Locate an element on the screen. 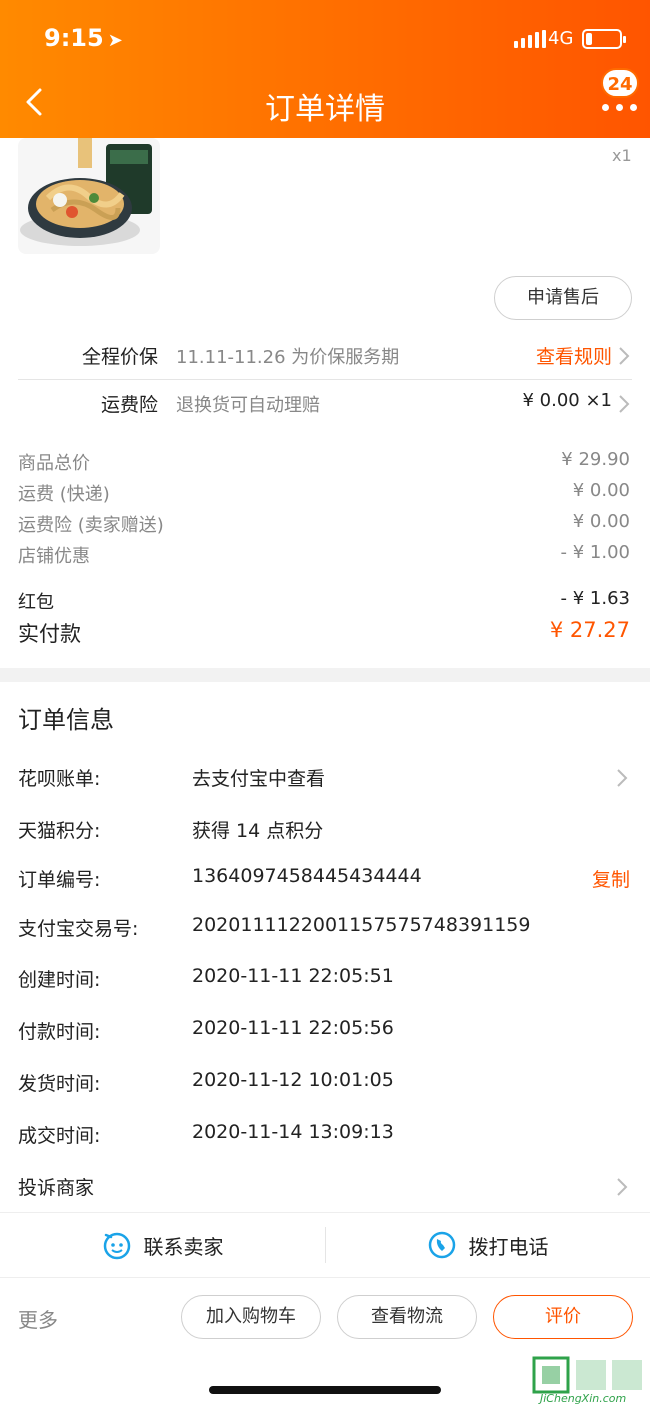 This screenshot has height=1406, width=650. deal-time-row: 成交时间: 2020-11-14 13:09:13 is located at coordinates (325, 1135).